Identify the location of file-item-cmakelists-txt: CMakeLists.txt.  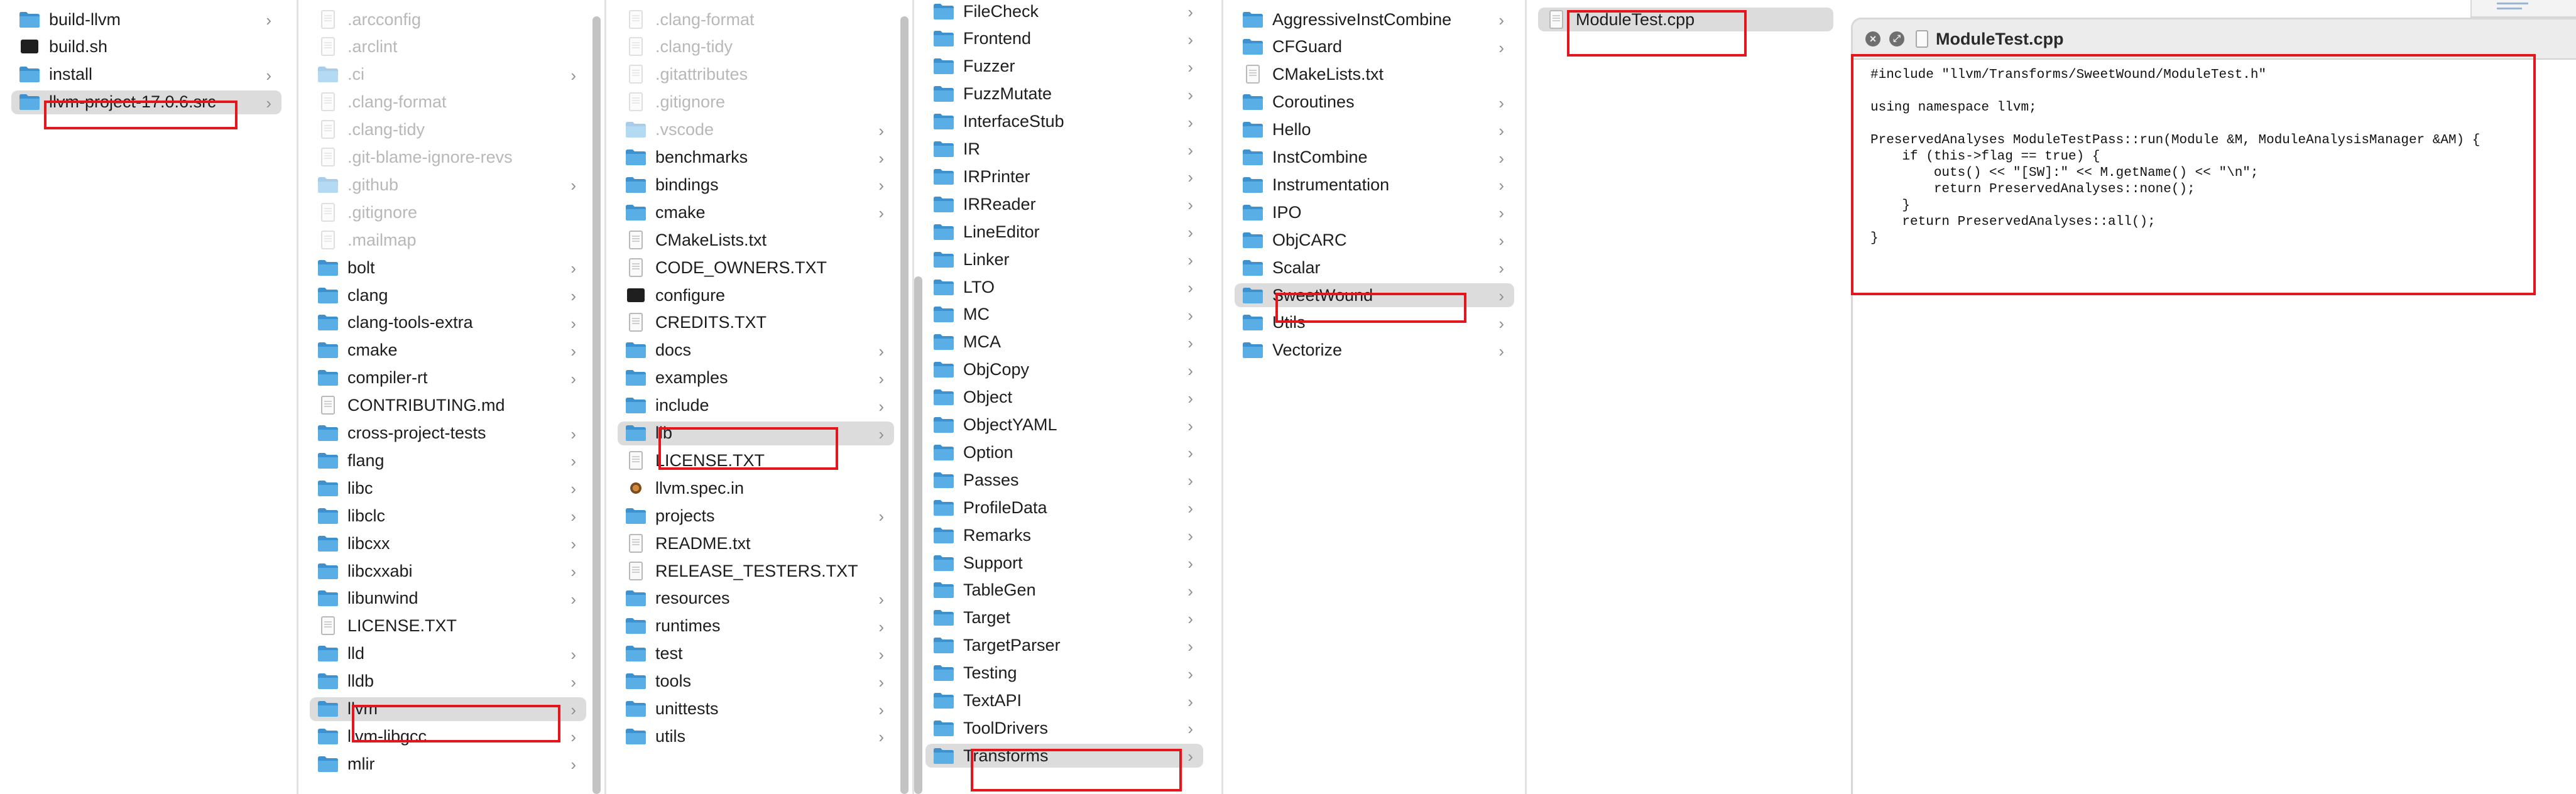
(756, 240).